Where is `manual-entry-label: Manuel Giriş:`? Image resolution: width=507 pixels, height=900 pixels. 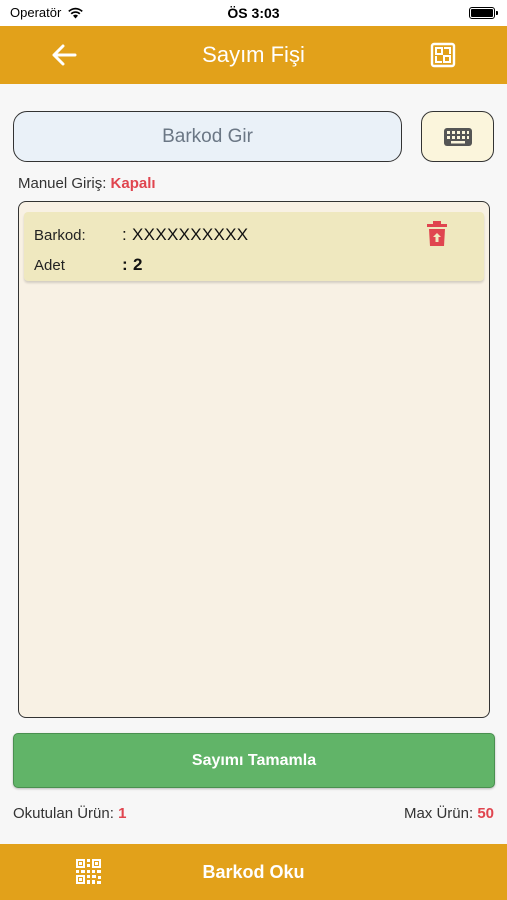
manual-entry-label: Manuel Giriş: is located at coordinates (62, 183).